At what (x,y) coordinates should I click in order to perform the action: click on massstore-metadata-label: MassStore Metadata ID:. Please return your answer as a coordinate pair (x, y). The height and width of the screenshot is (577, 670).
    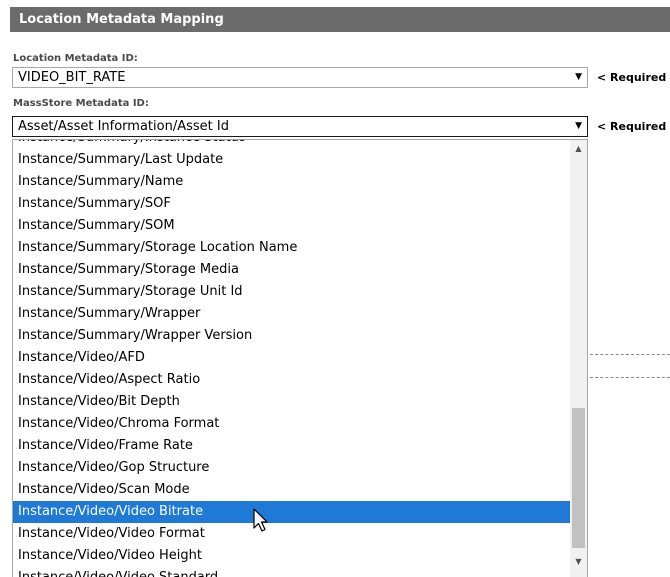
    Looking at the image, I should click on (81, 103).